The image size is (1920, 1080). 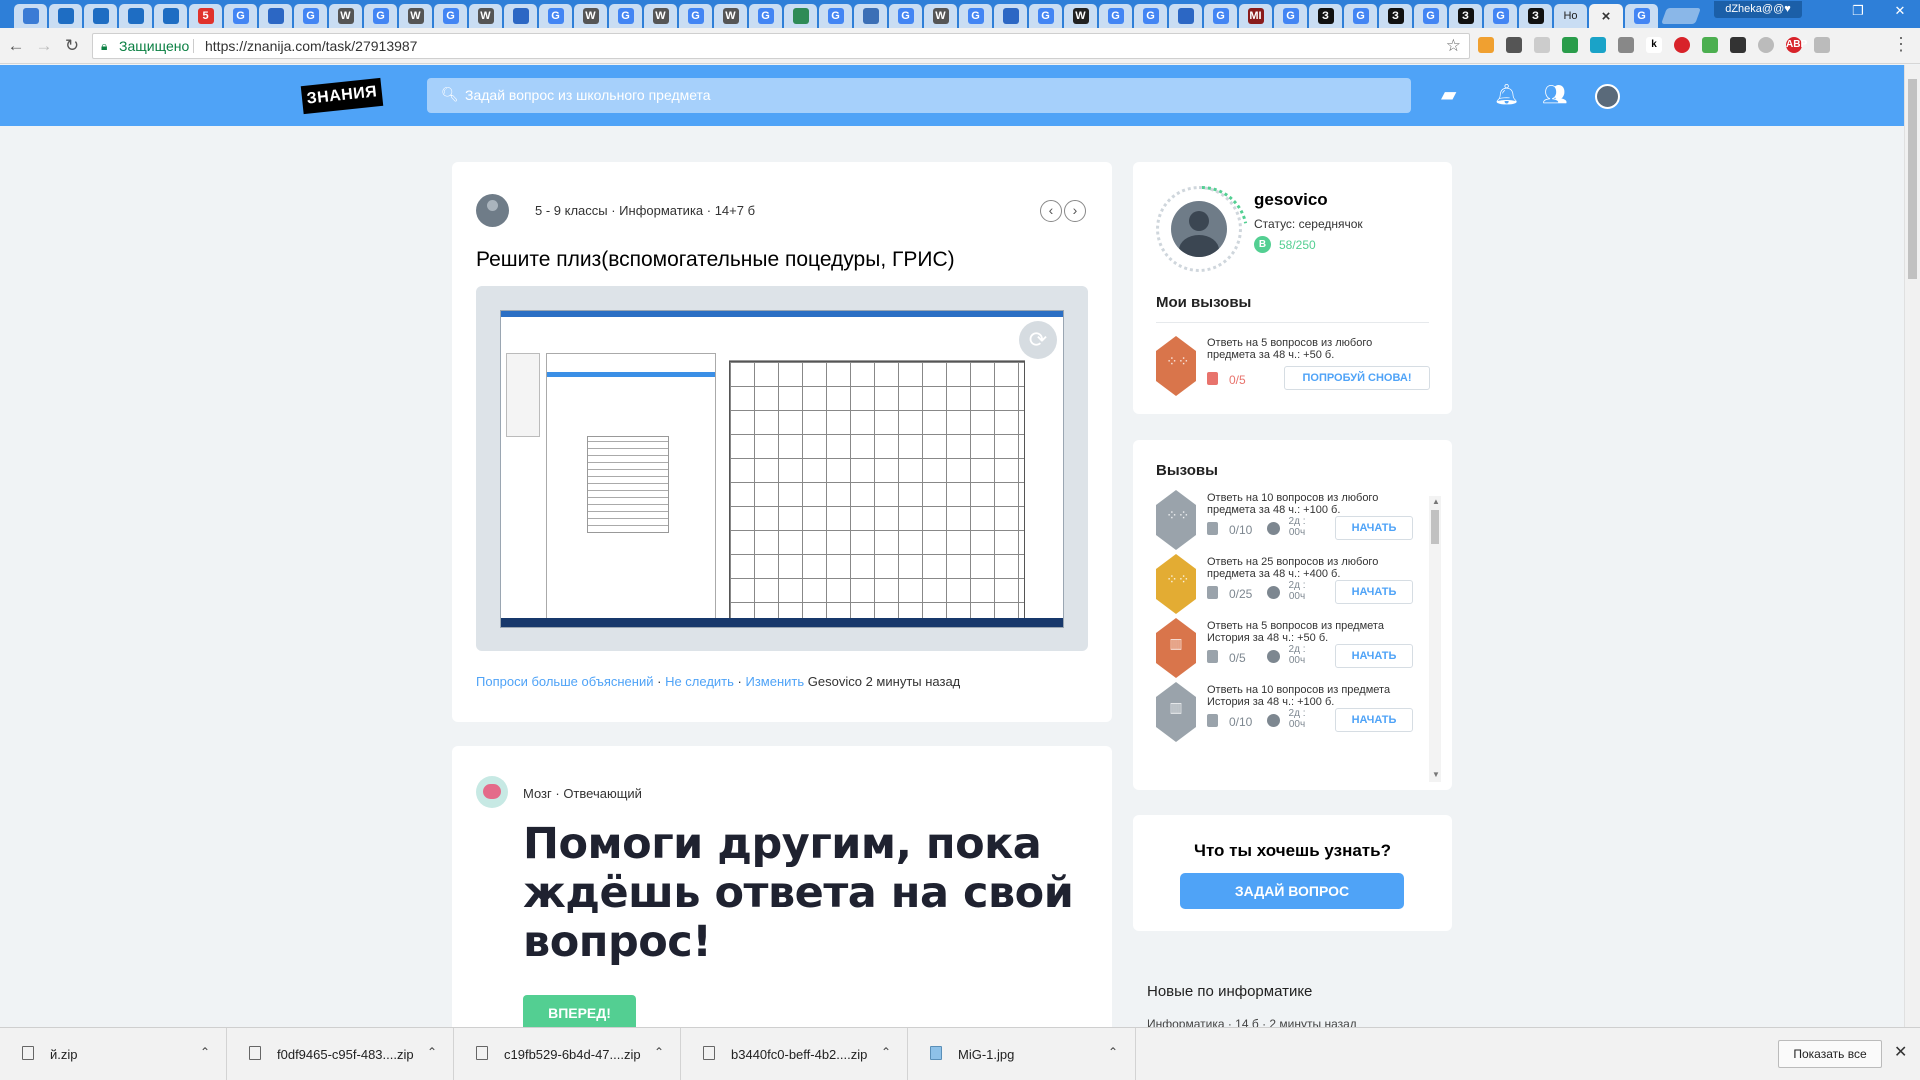 What do you see at coordinates (1051, 211) in the screenshot?
I see `prev-question-button: ‹` at bounding box center [1051, 211].